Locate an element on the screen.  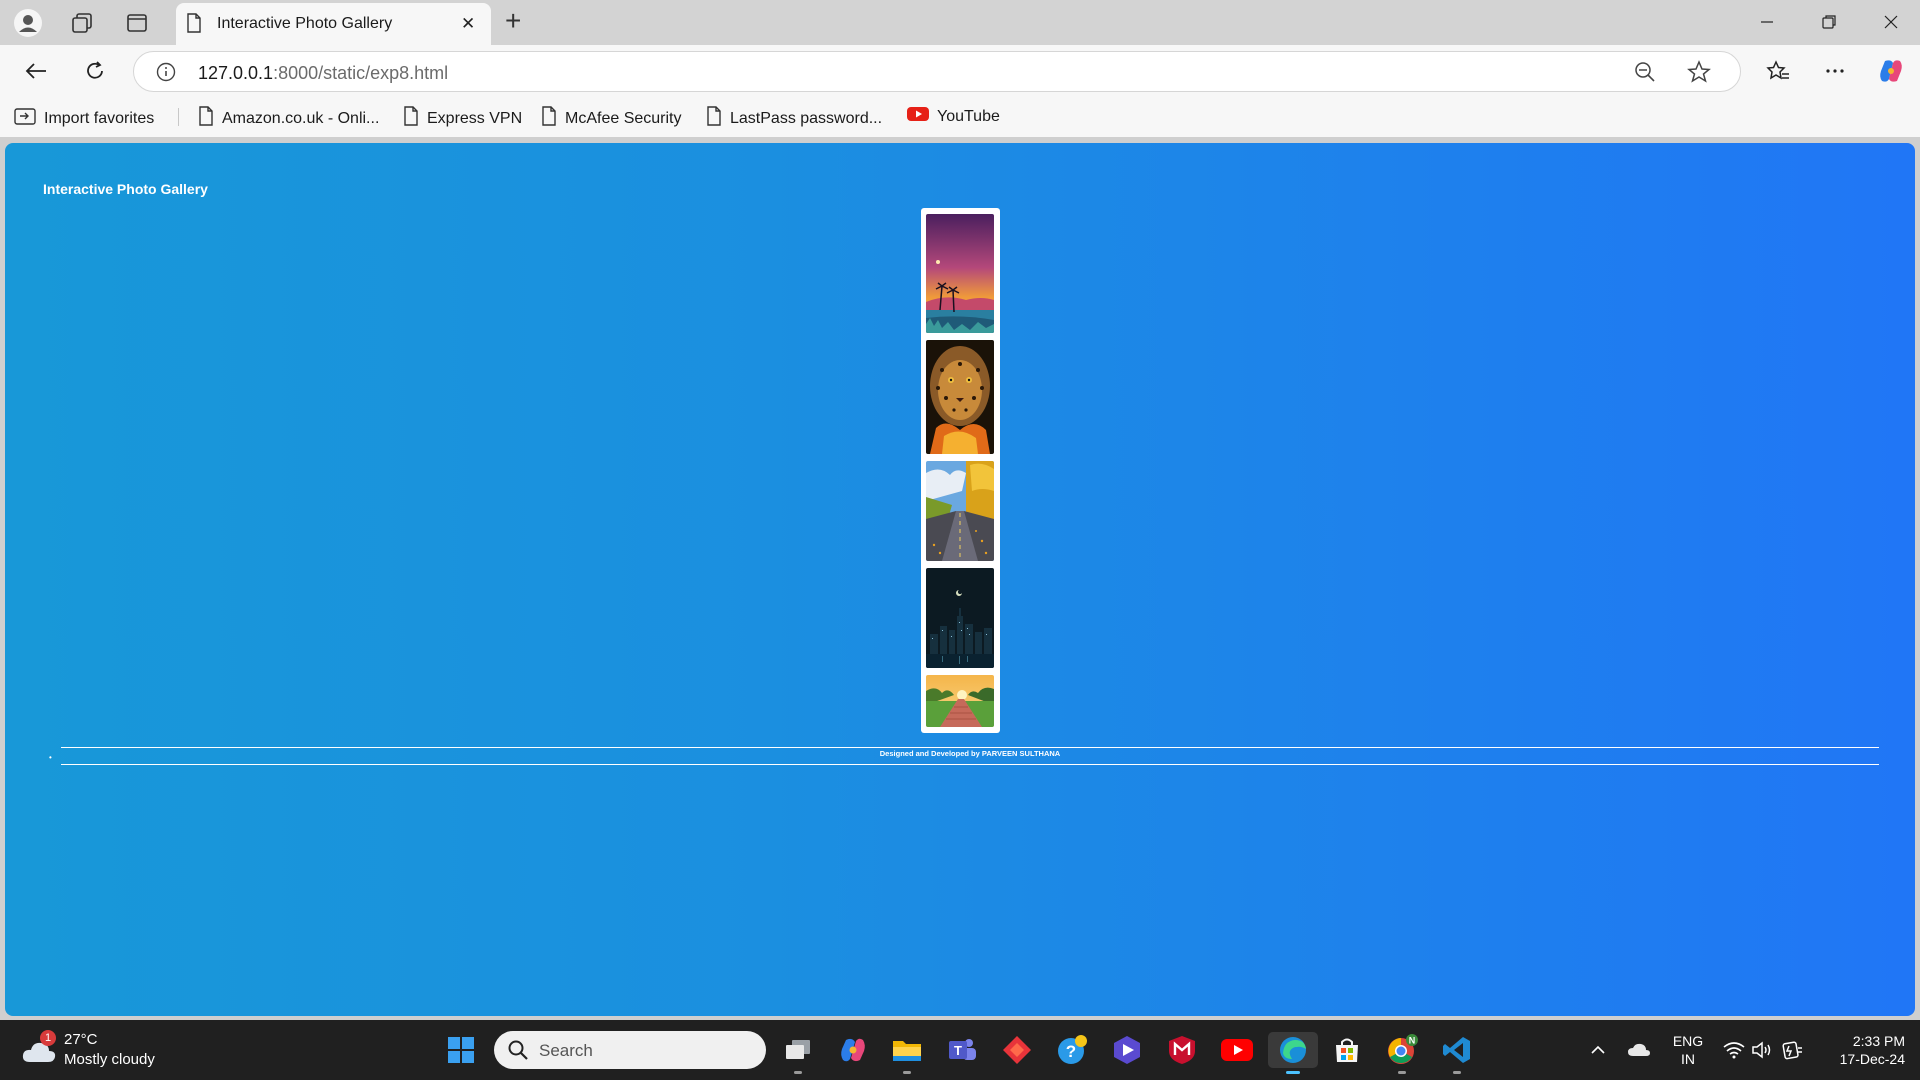
system-clock: 2:33 PM 17-Dec-24 is located at coordinates (1860, 1050).